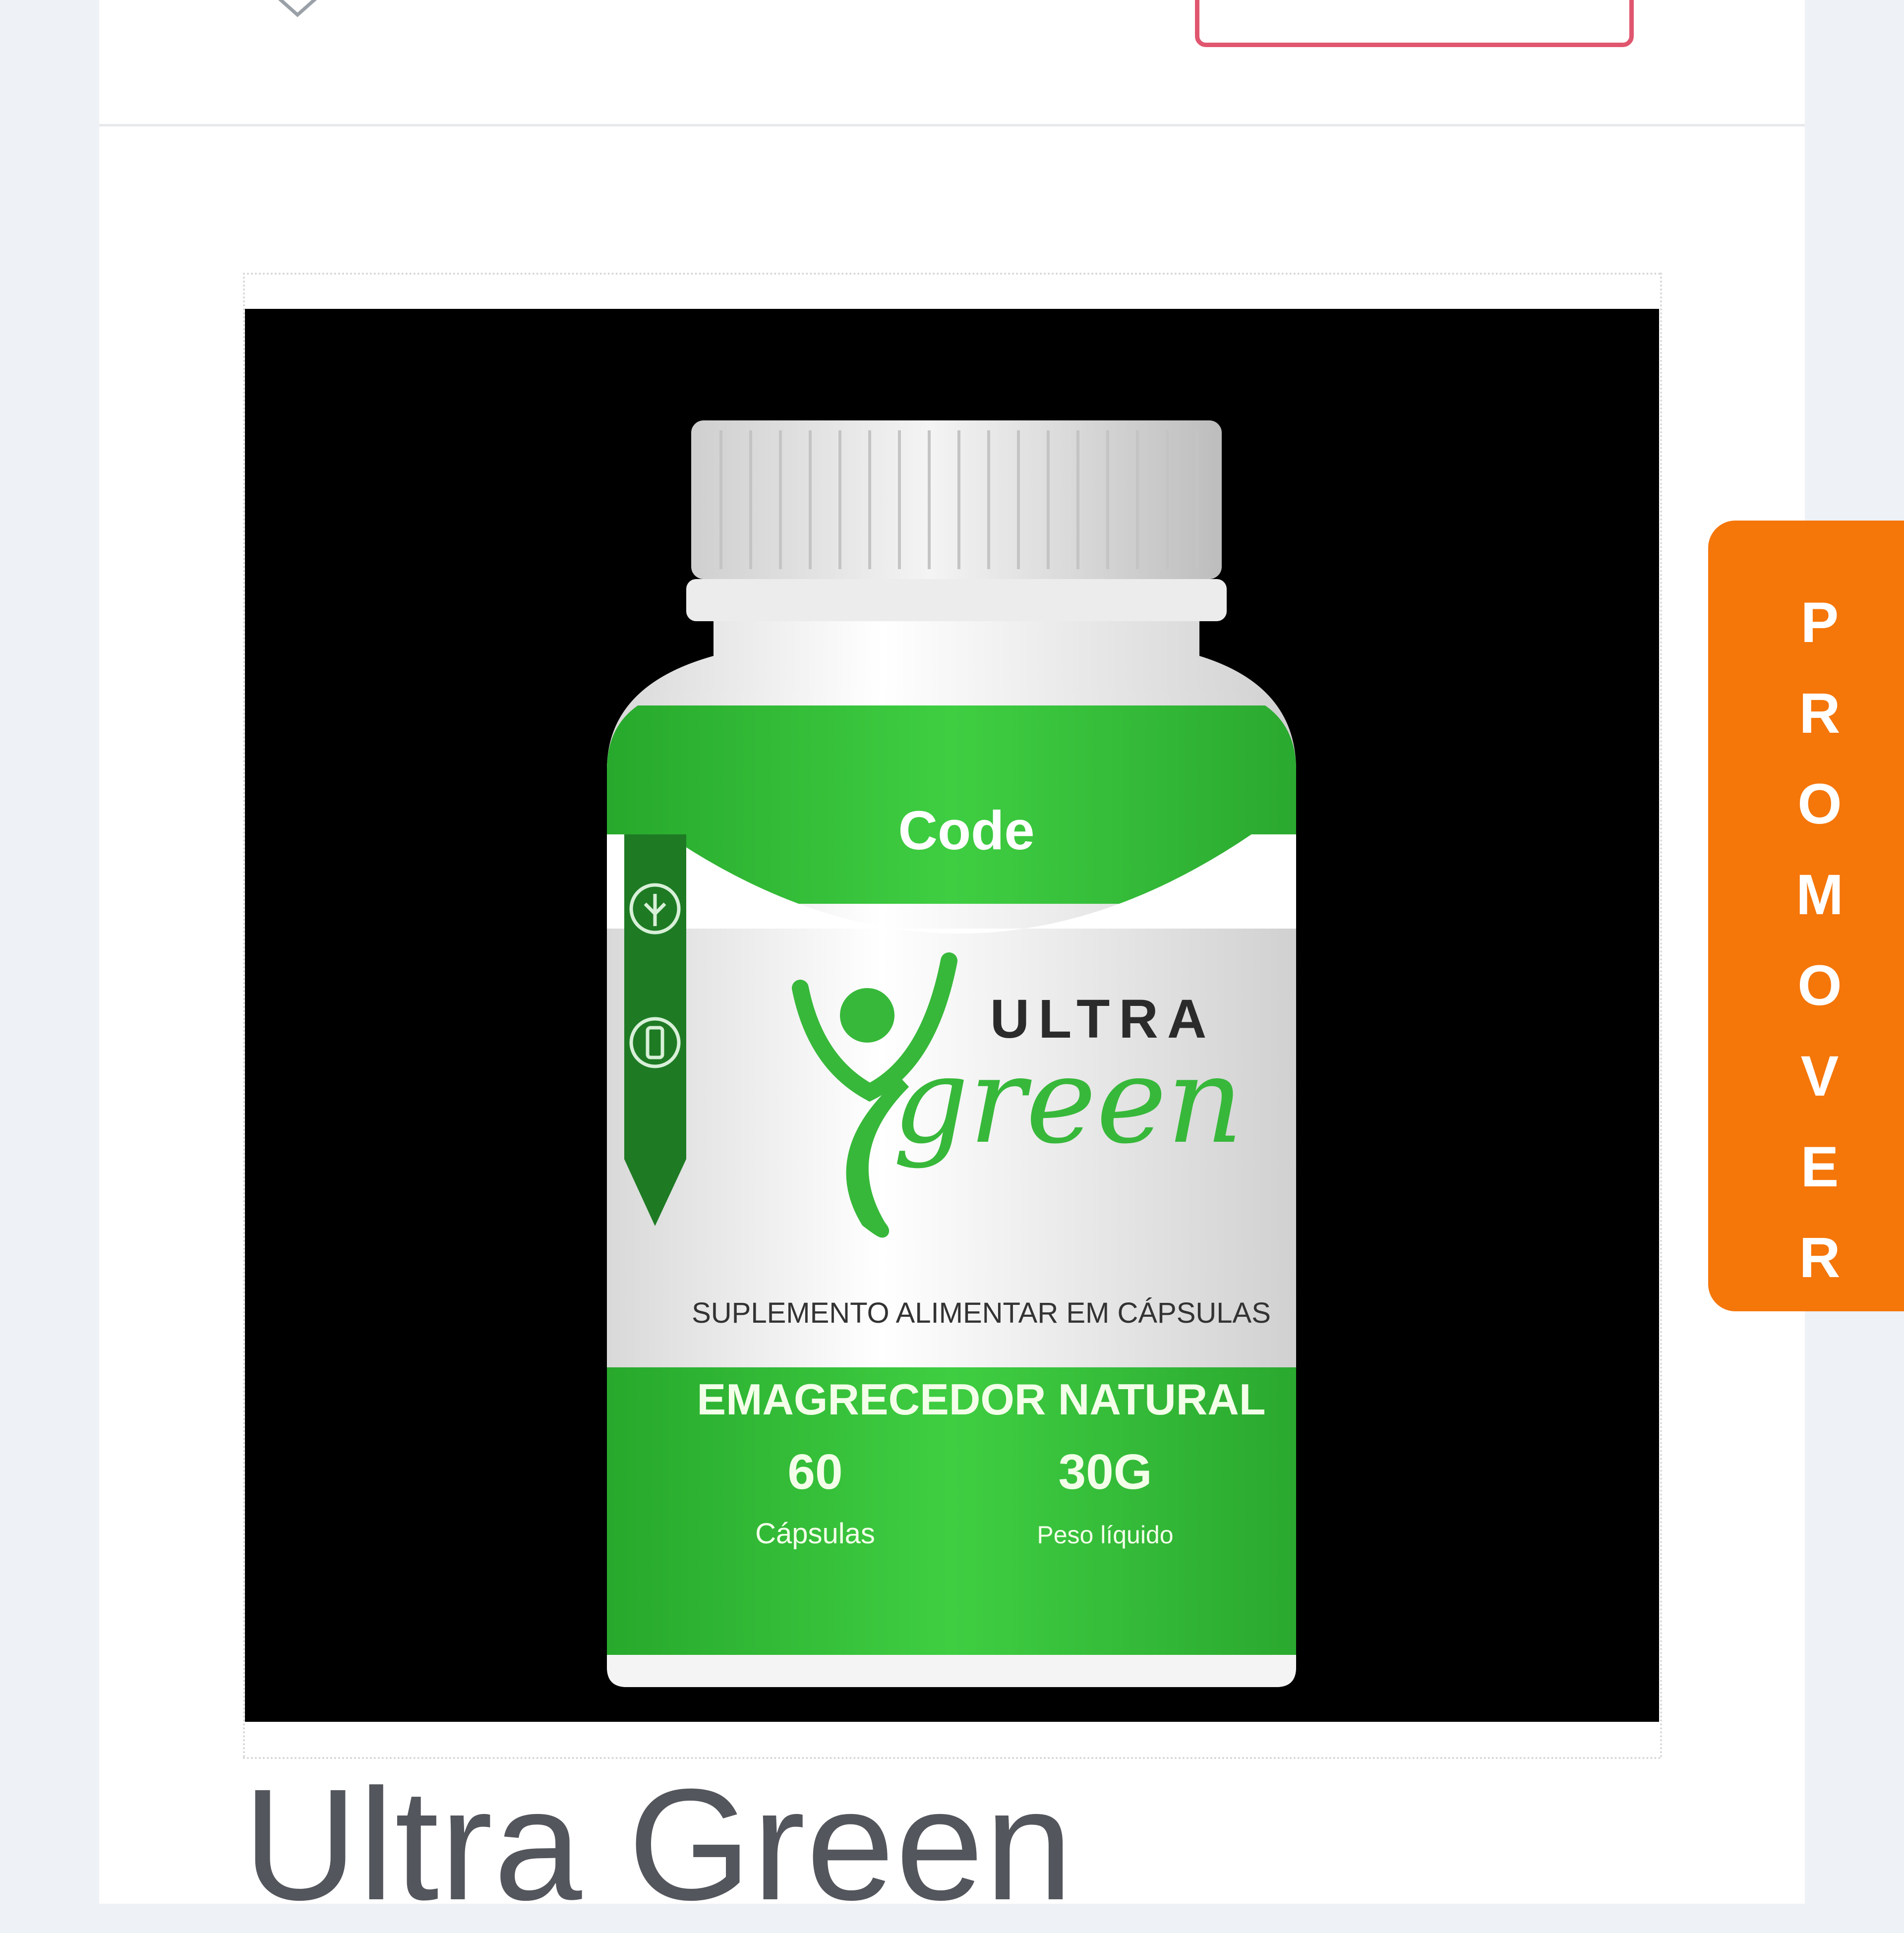 This screenshot has height=1933, width=1904. I want to click on promover-tab: P R O M O V E R, so click(1806, 916).